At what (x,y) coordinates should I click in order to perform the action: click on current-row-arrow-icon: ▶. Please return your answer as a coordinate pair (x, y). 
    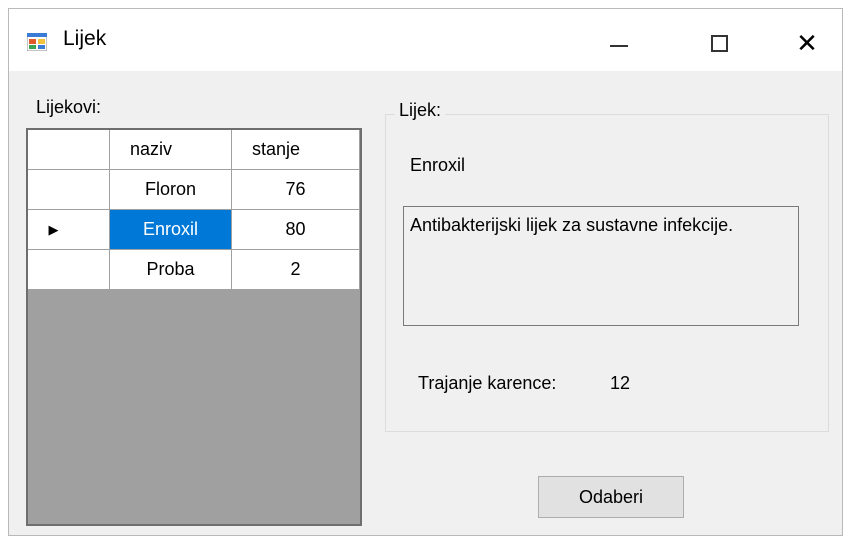
    Looking at the image, I should click on (53, 229).